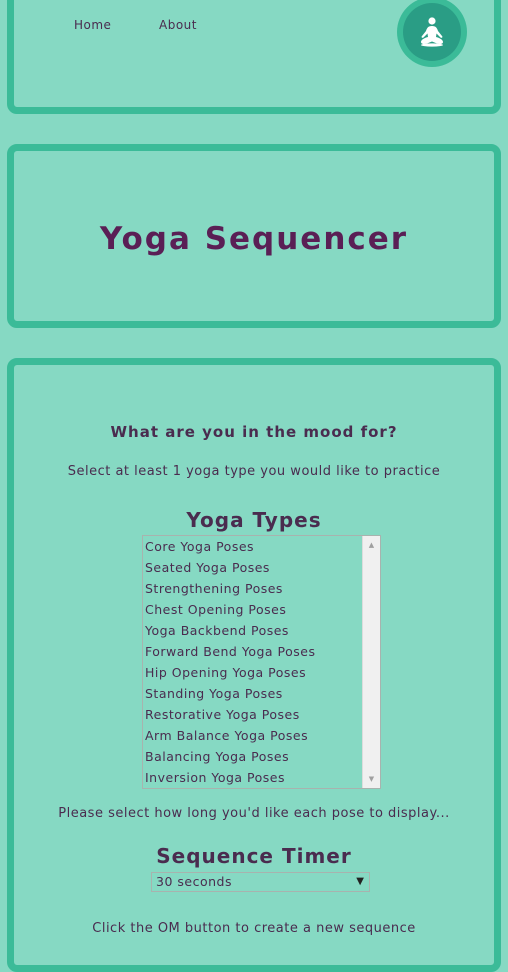 The image size is (508, 972). Describe the element at coordinates (252, 714) in the screenshot. I see `yoga-type-option: Restorative Yoga Poses` at that location.